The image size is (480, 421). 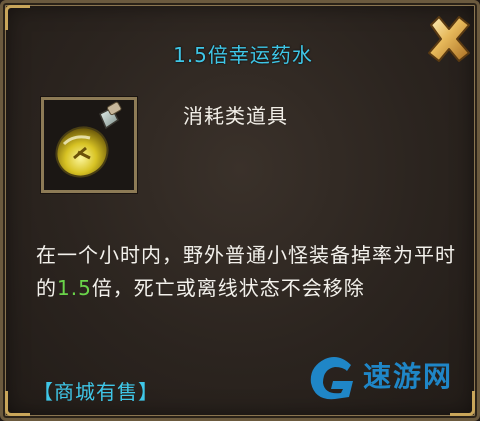 What do you see at coordinates (74, 288) in the screenshot?
I see `description-multiplier: 1.5` at bounding box center [74, 288].